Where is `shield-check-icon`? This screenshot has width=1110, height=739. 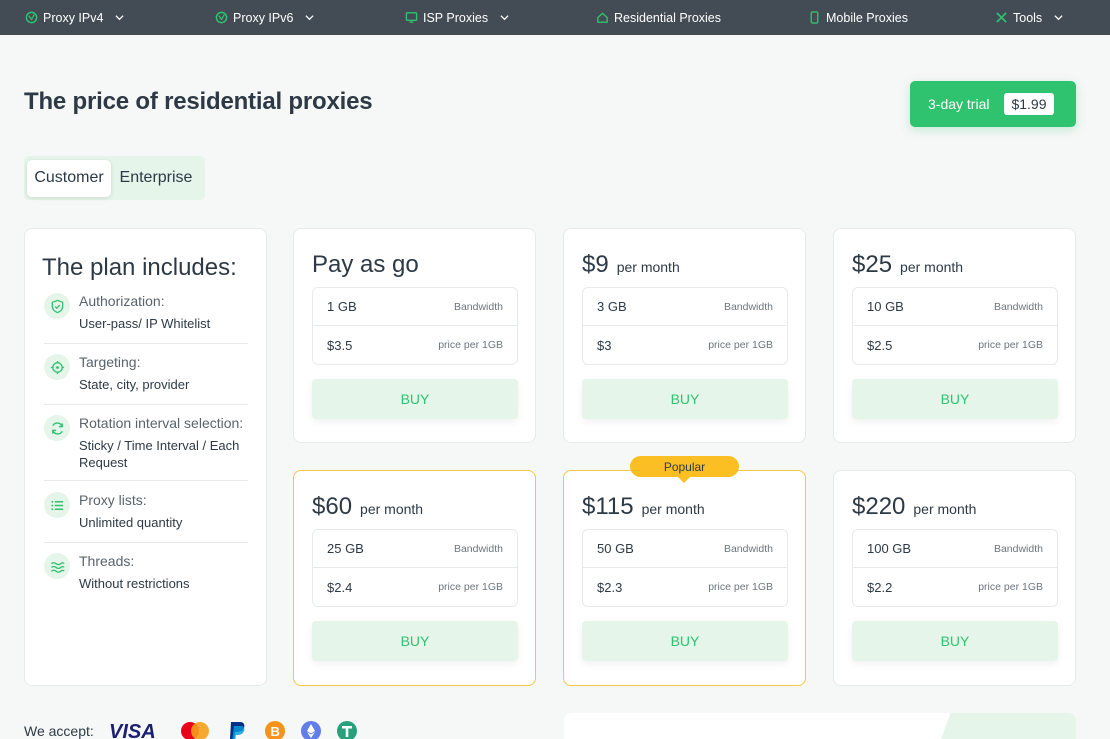
shield-check-icon is located at coordinates (57, 306).